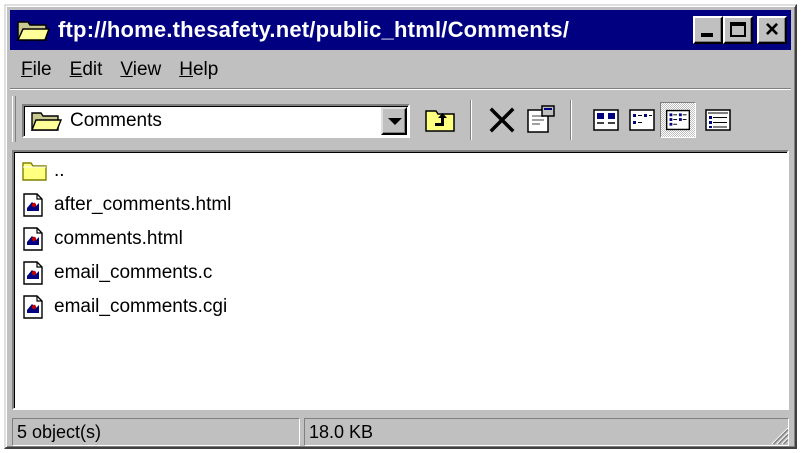 The width and height of the screenshot is (801, 453). I want to click on minimize-icon, so click(707, 35).